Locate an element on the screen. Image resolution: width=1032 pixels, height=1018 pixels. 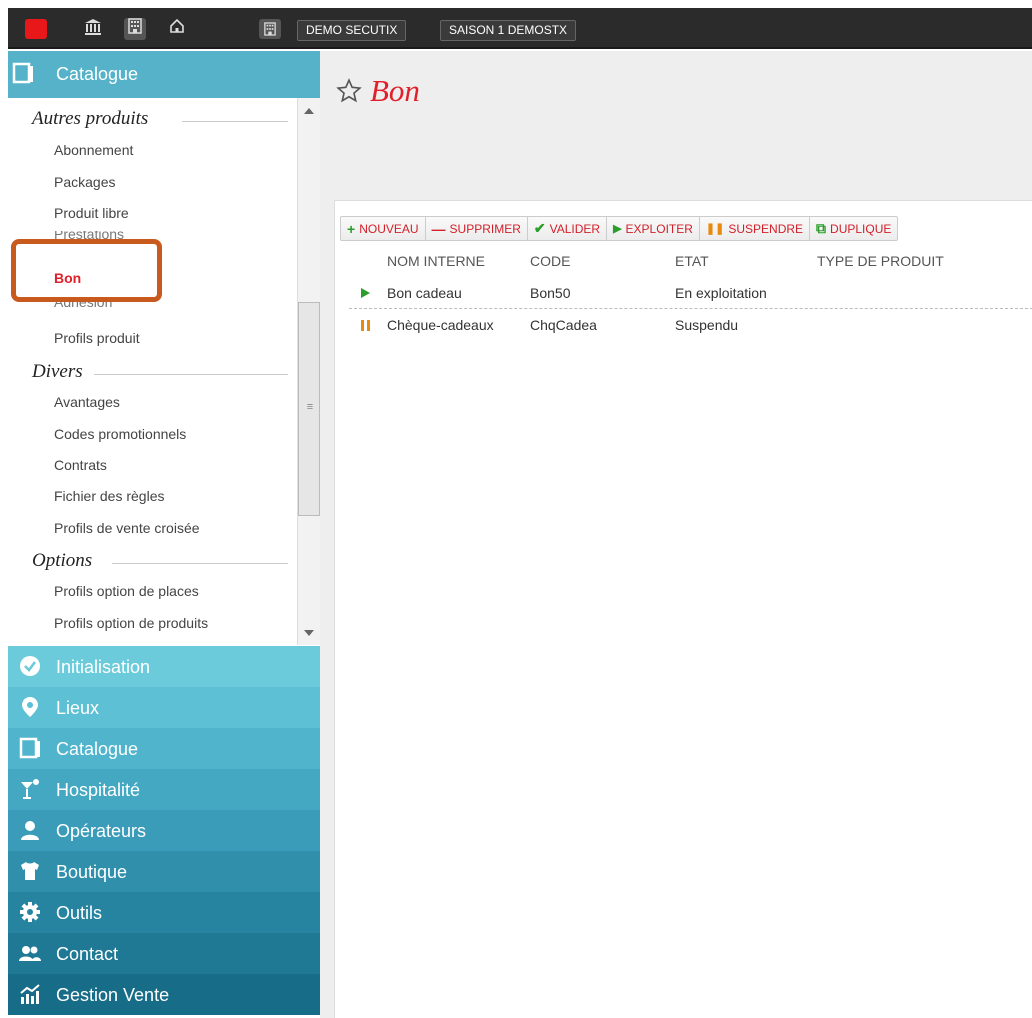
module-boutique: Boutique is located at coordinates (164, 871).